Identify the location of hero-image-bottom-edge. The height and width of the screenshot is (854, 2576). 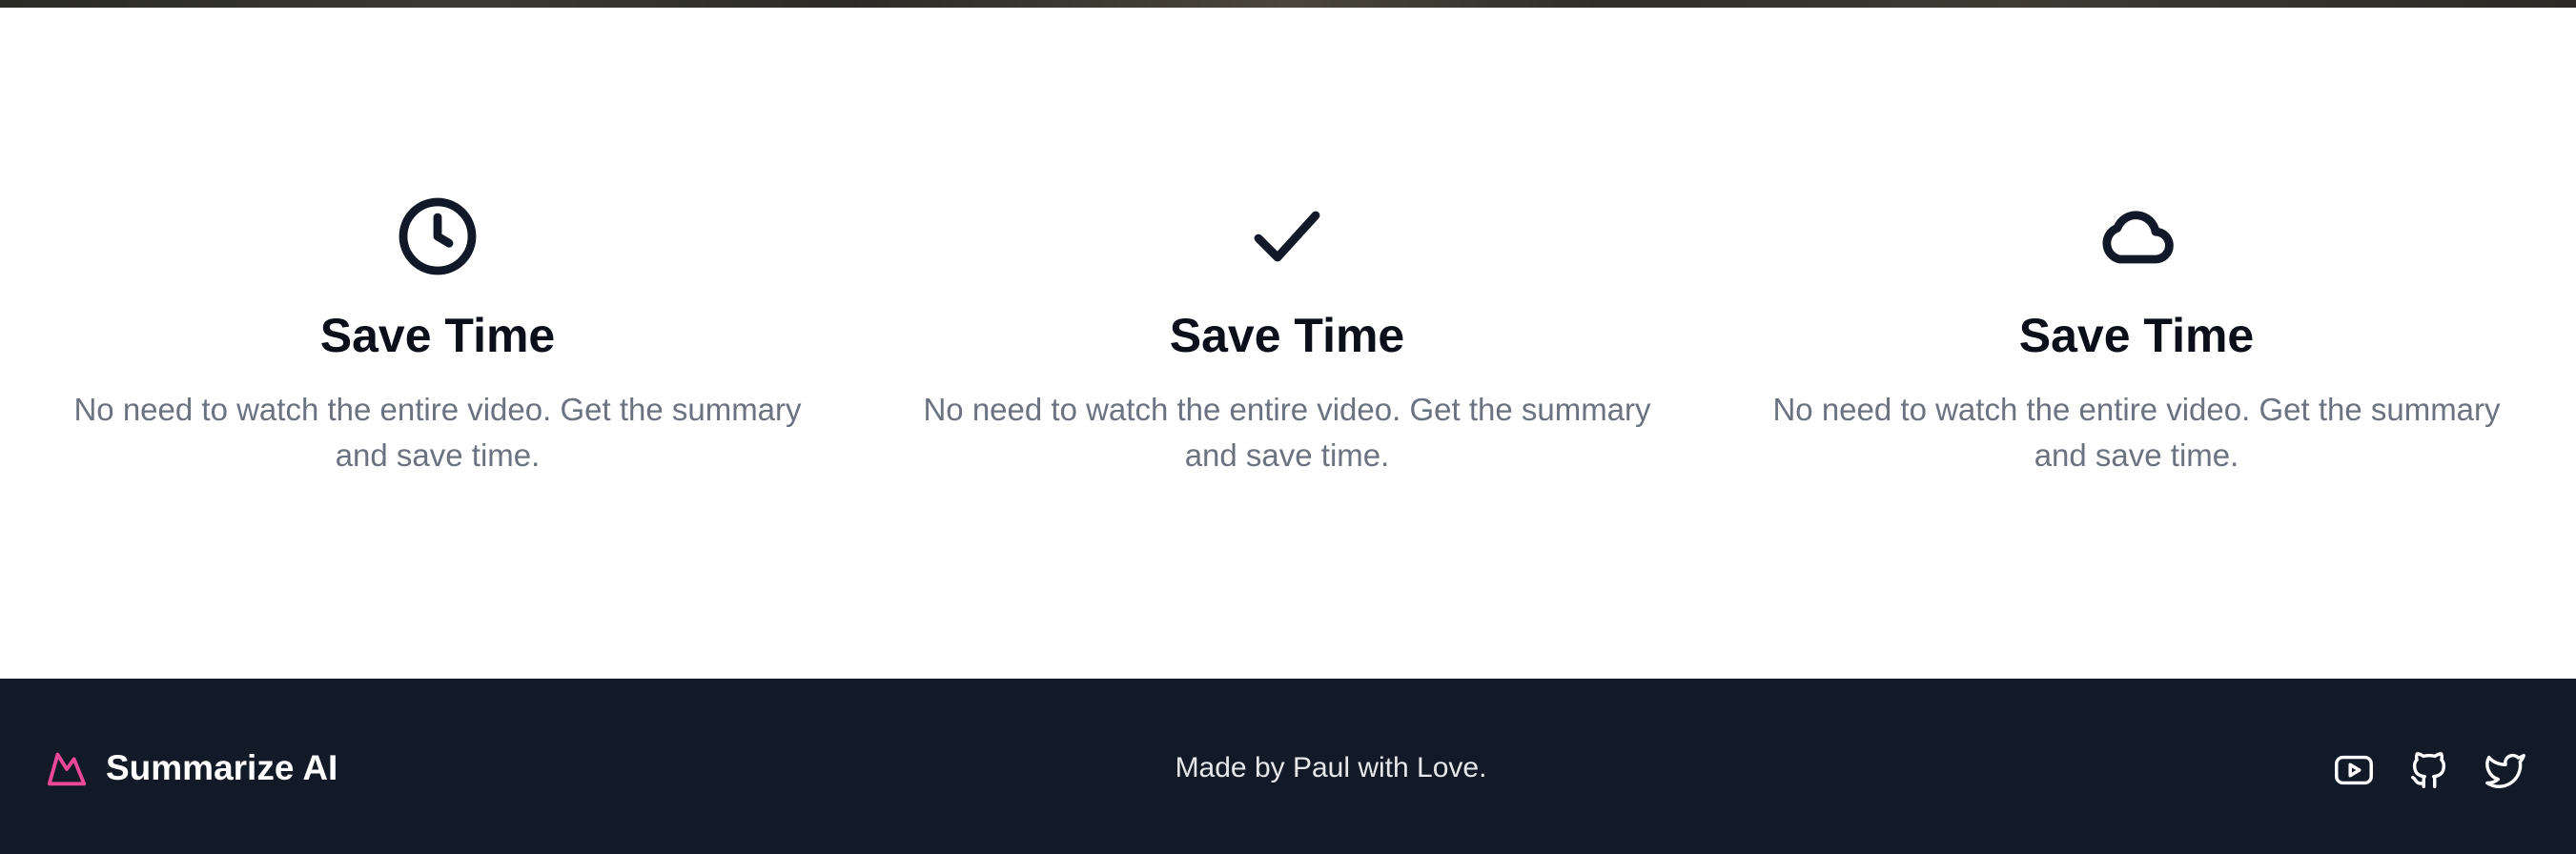
(1288, 4).